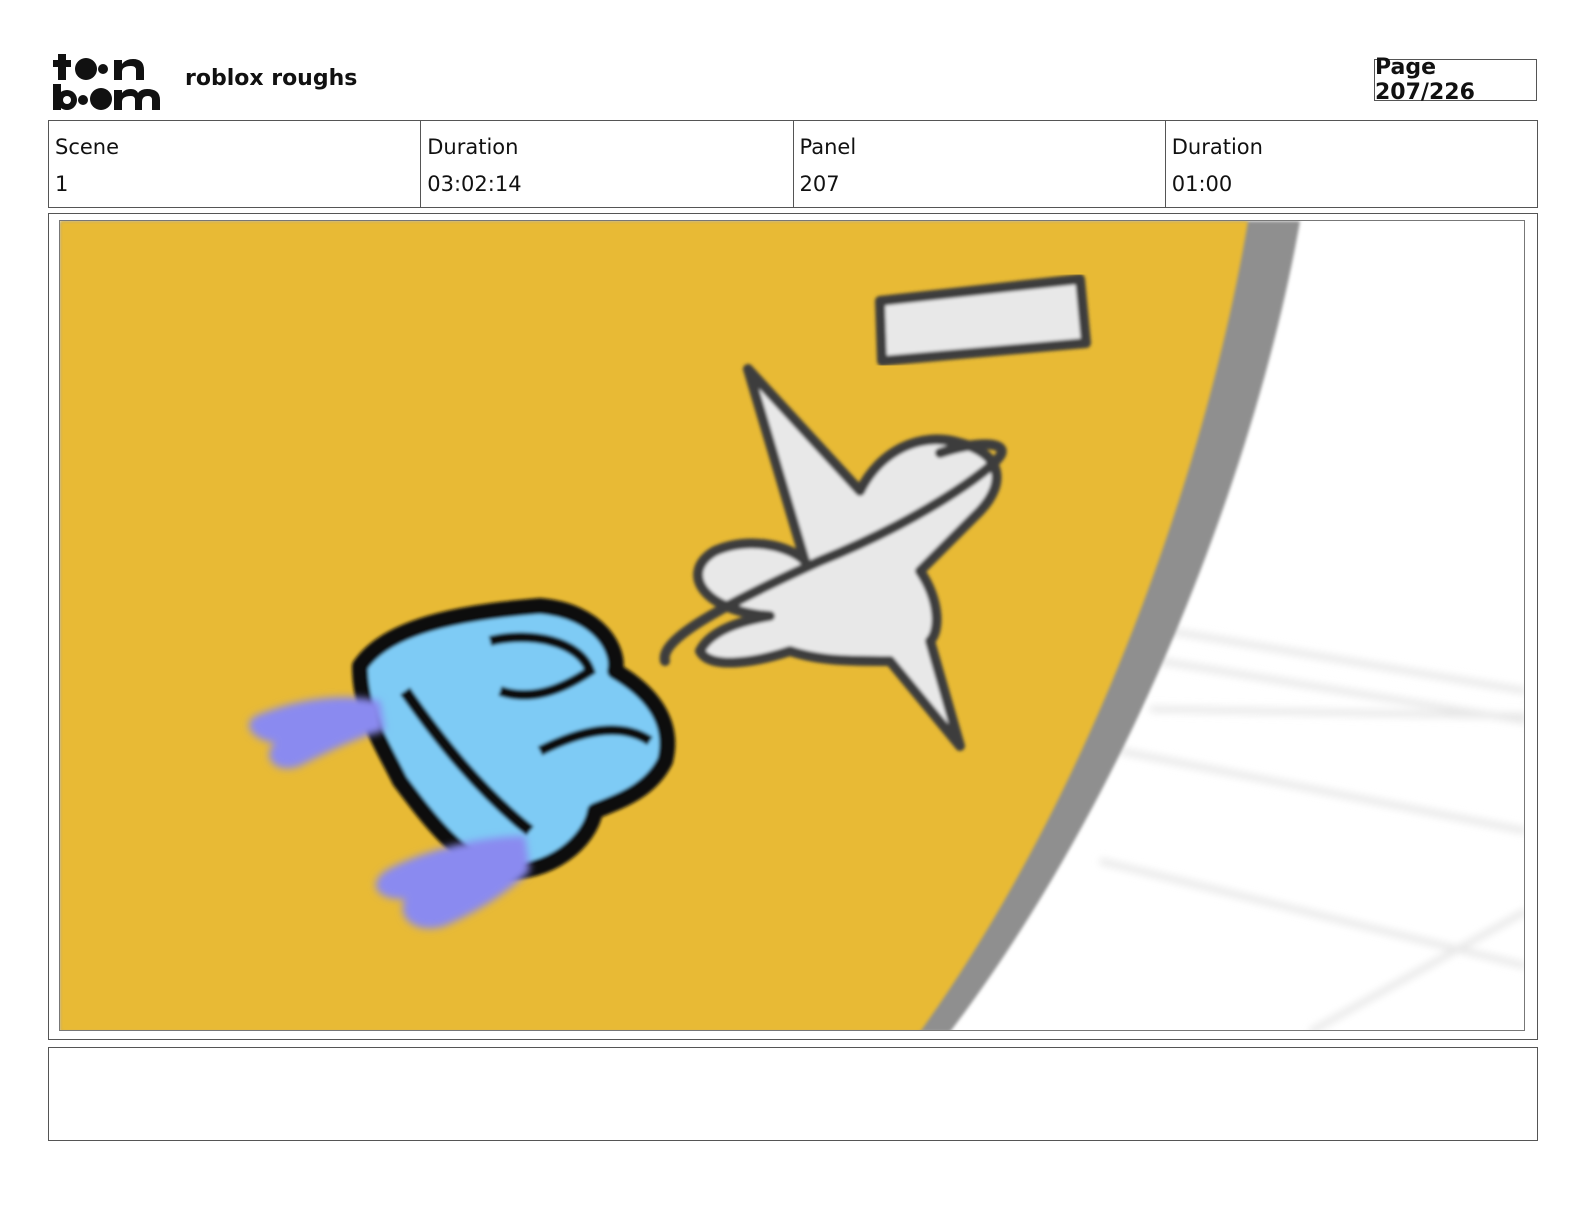 This screenshot has height=1224, width=1584. What do you see at coordinates (106, 82) in the screenshot?
I see `toon-boom-logo` at bounding box center [106, 82].